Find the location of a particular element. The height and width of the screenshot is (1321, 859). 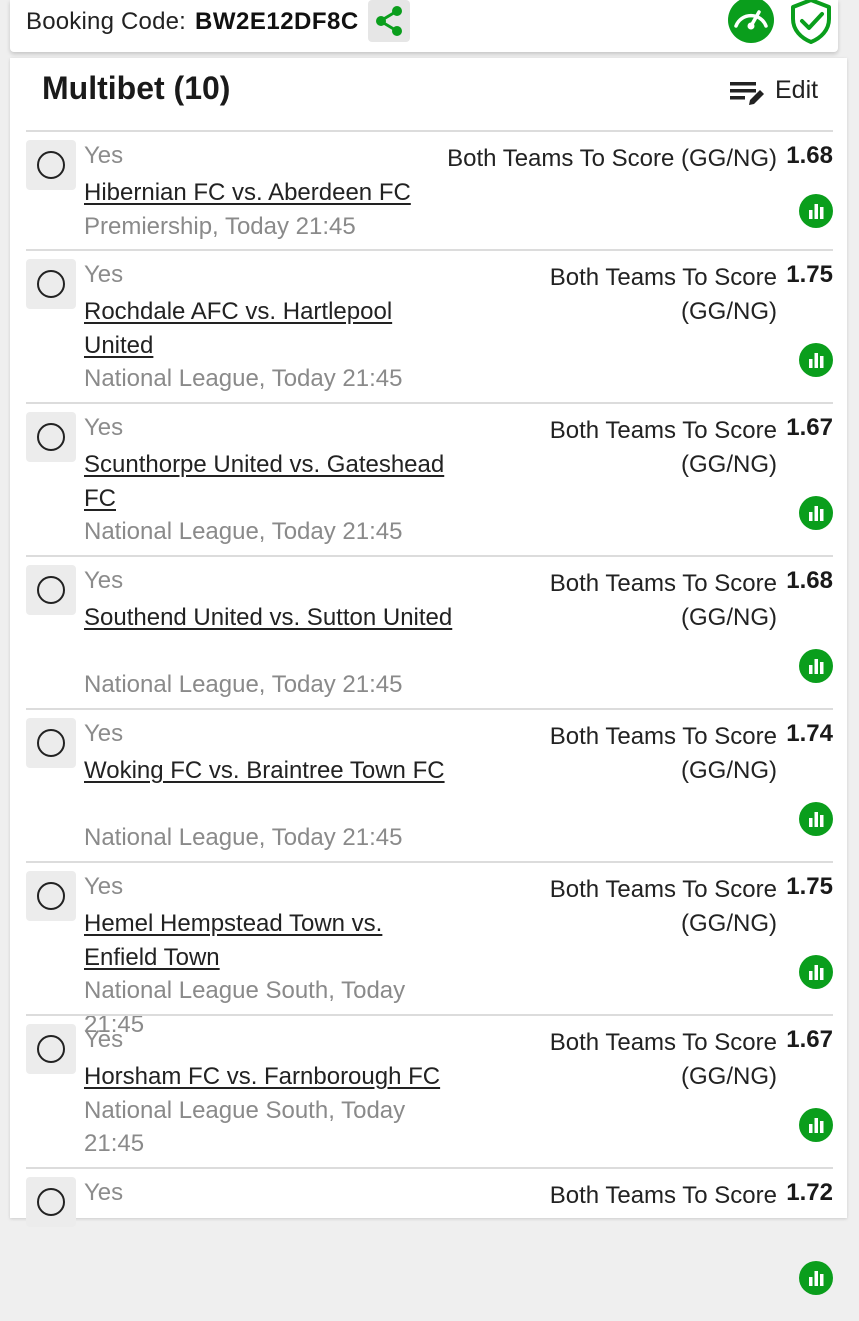

speedometer-icon is located at coordinates (751, 21).